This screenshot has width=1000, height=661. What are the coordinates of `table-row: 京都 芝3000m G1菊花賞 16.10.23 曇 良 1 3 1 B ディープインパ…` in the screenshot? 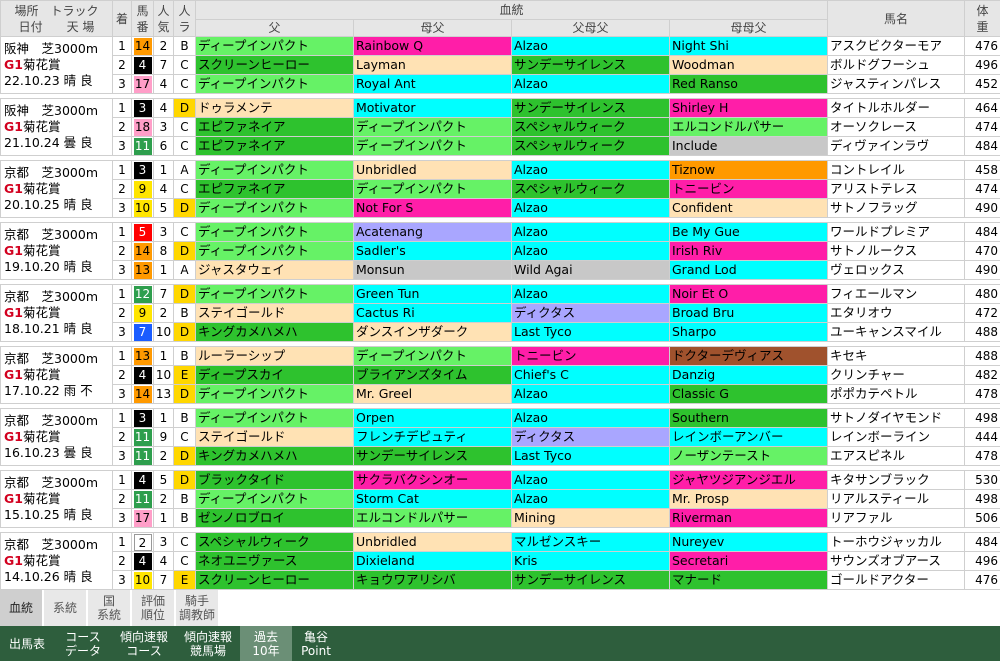 It's located at (500, 437).